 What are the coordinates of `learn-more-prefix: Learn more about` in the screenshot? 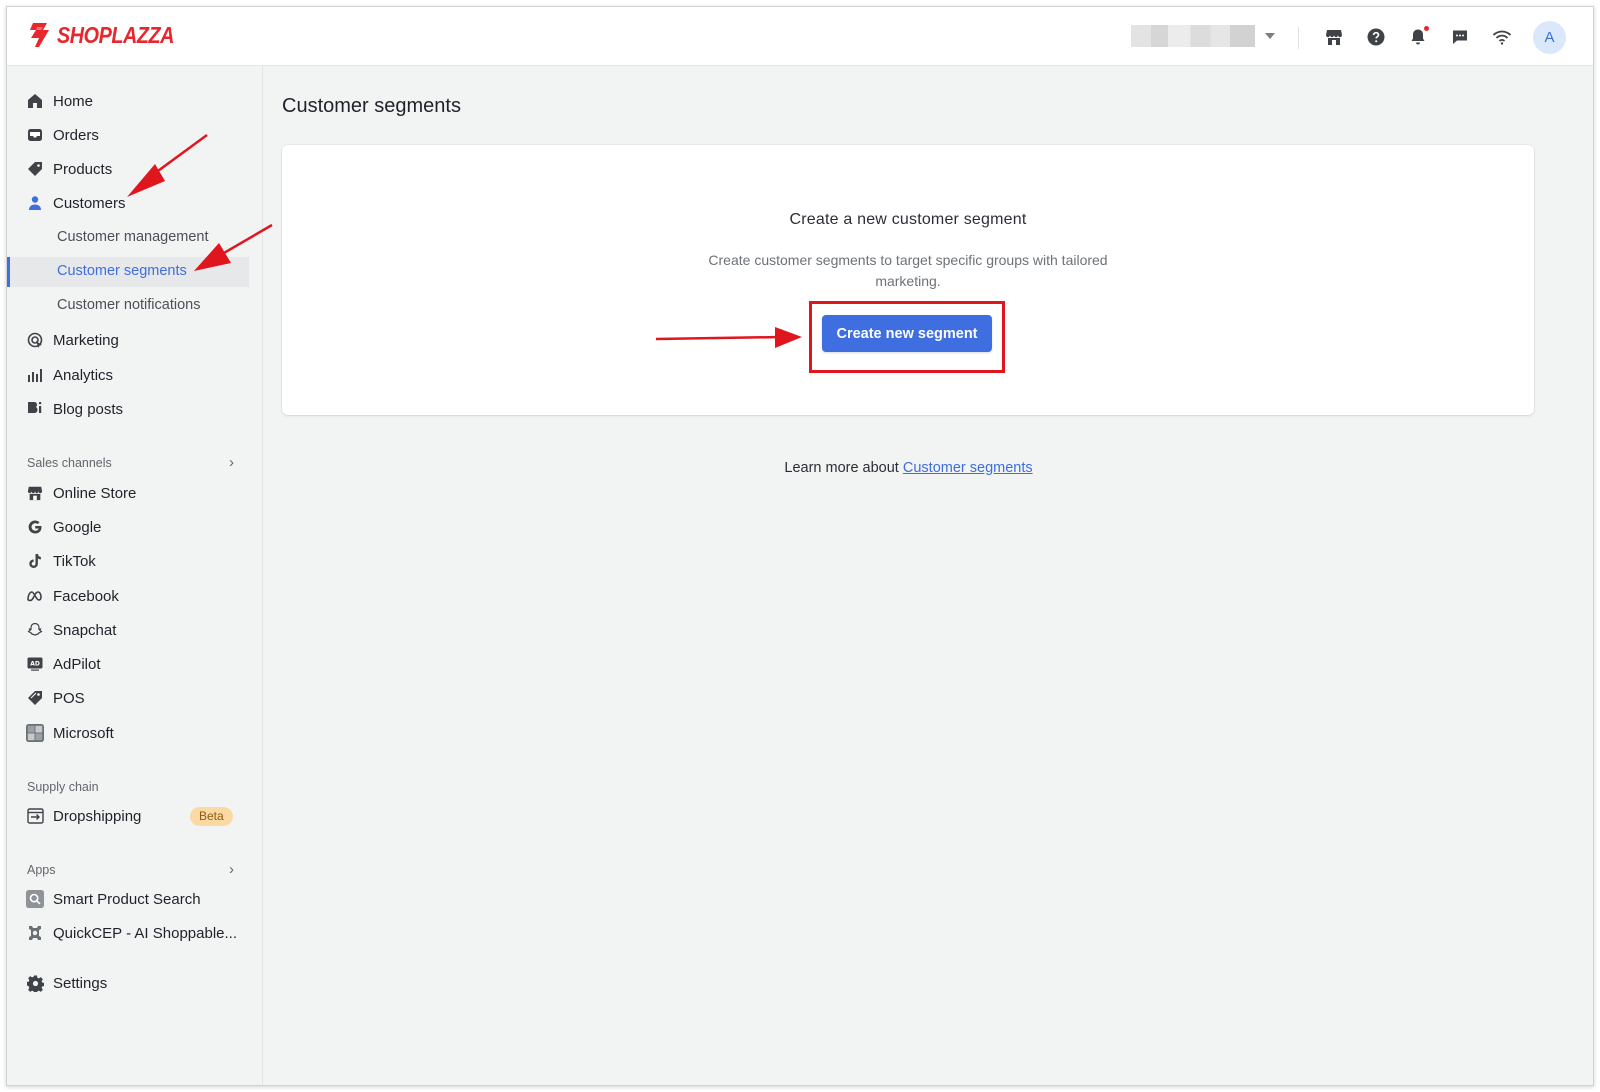 It's located at (843, 468).